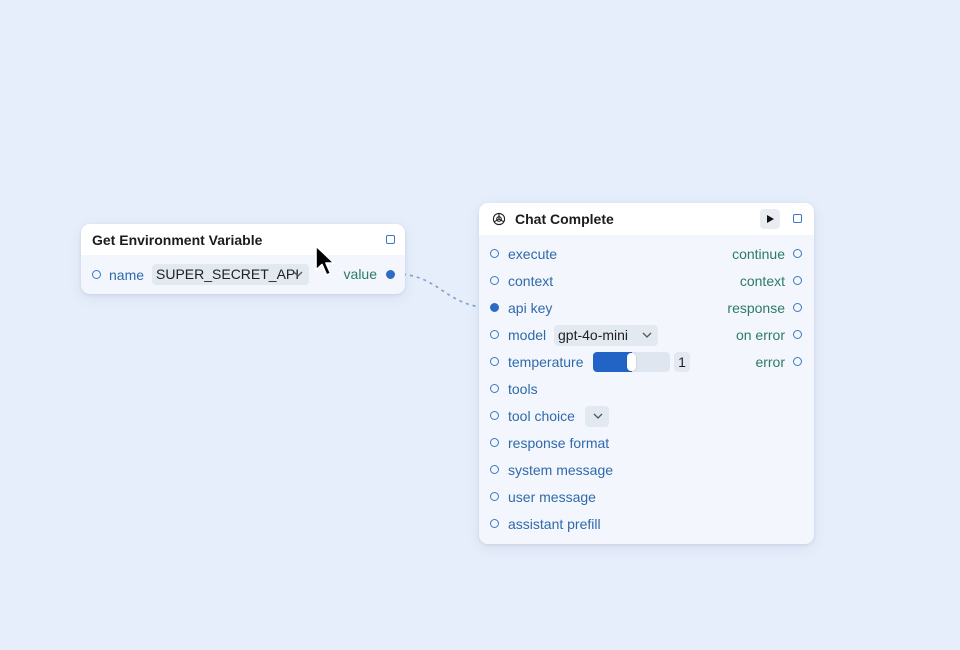 The height and width of the screenshot is (650, 960). I want to click on chat-node-header: Chat Complete, so click(646, 219).